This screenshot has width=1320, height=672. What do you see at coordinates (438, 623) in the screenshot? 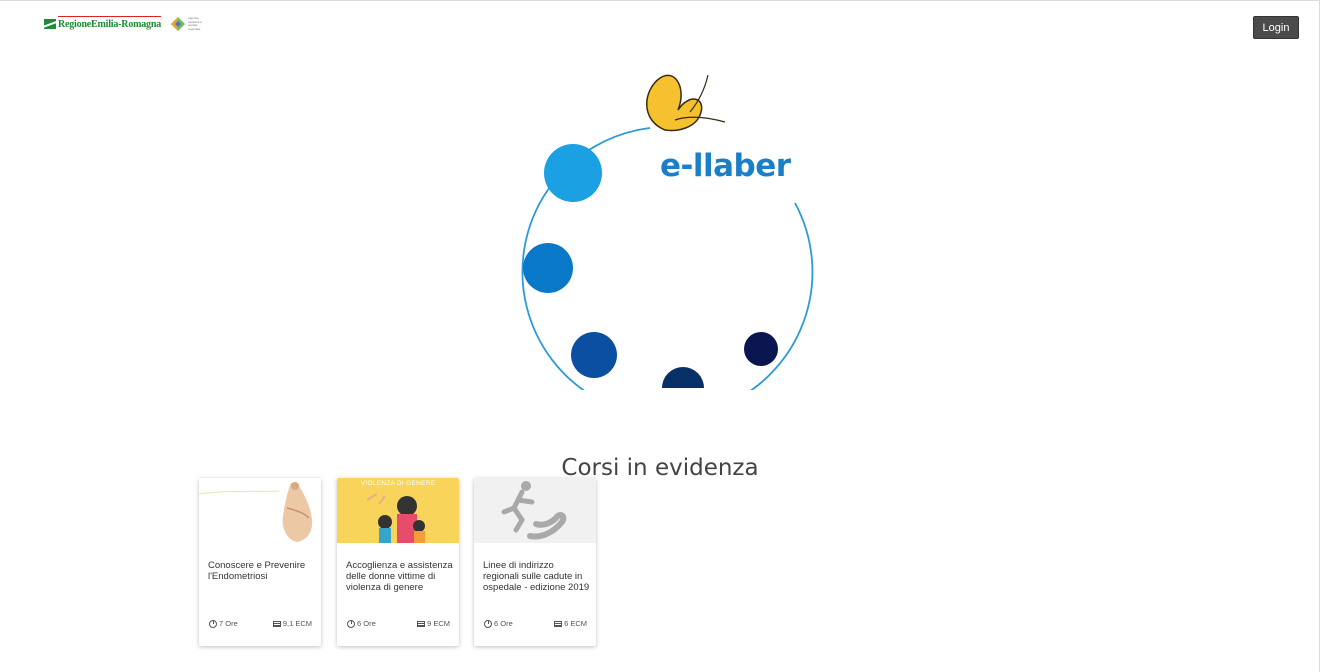
I see `course-ecm: 9 ECM` at bounding box center [438, 623].